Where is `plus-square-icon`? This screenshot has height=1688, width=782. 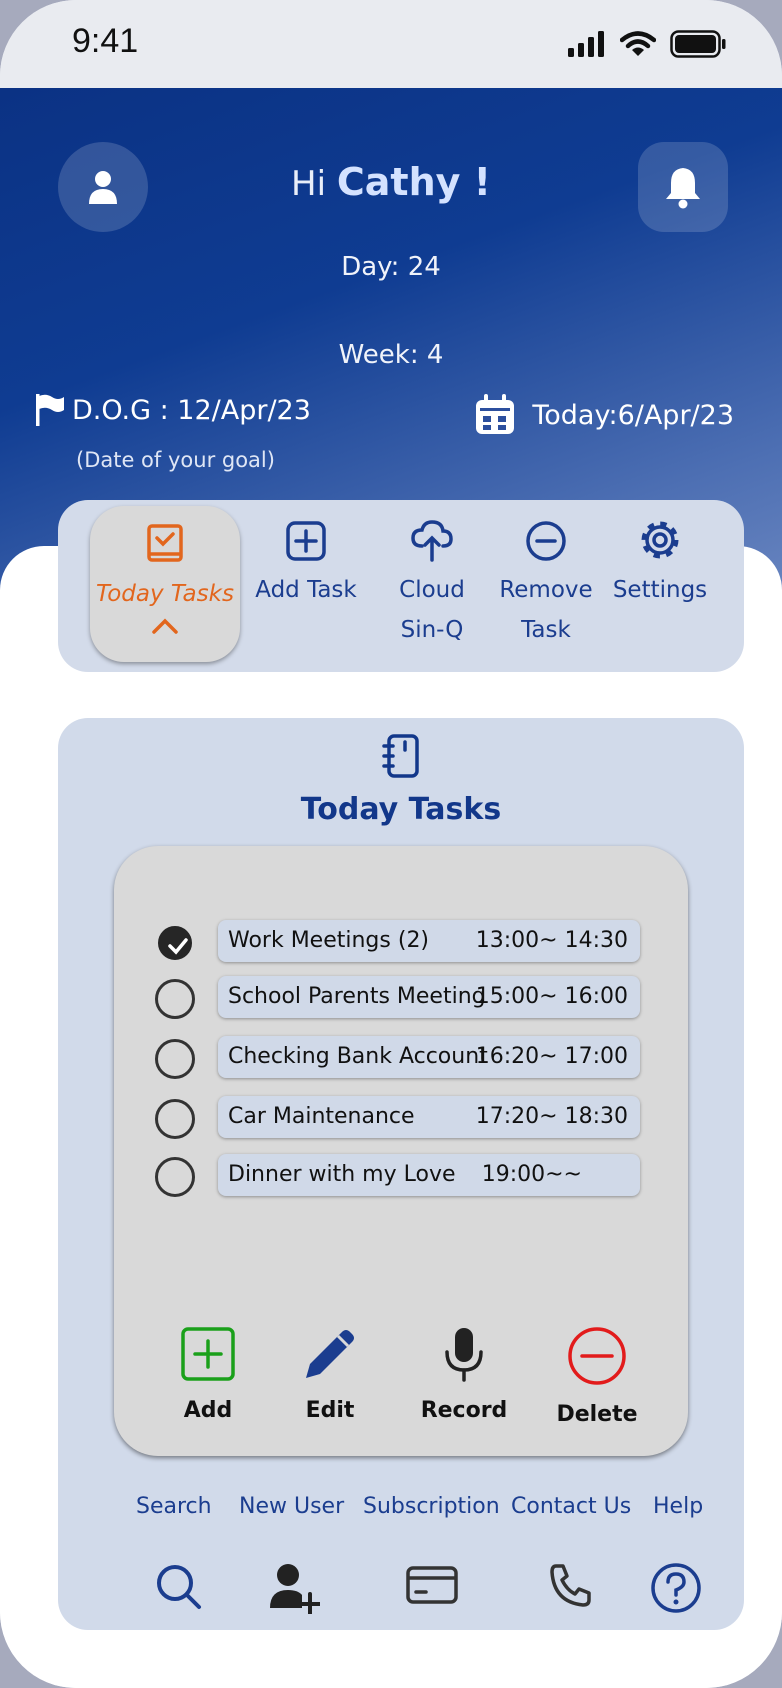 plus-square-icon is located at coordinates (306, 541).